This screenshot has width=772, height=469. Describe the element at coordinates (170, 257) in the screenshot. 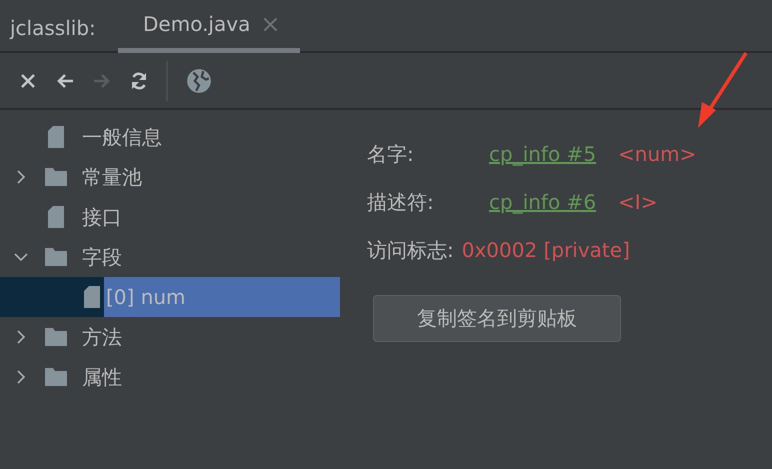

I see `tree-item: 字段` at that location.